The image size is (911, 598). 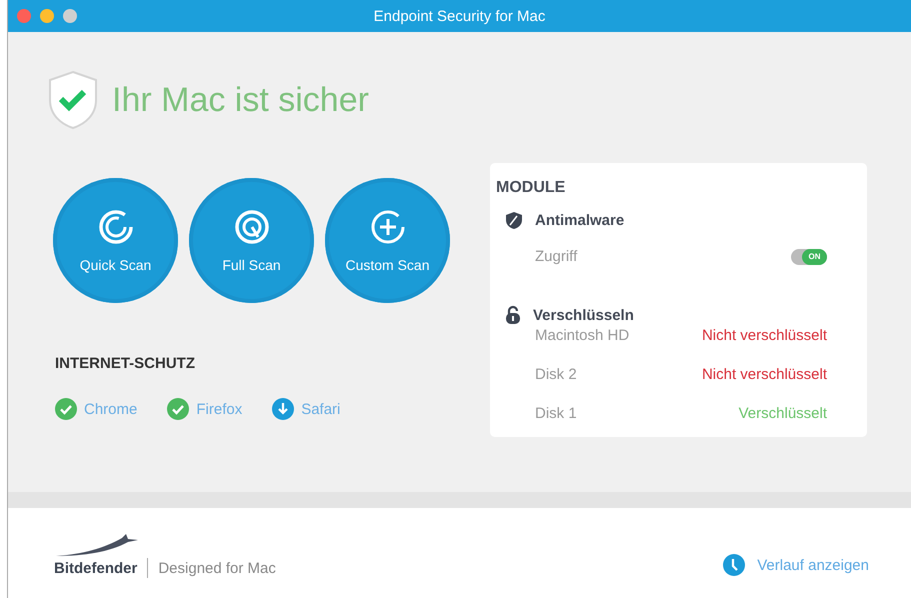 I want to click on disk-name: Disk 2, so click(x=556, y=374).